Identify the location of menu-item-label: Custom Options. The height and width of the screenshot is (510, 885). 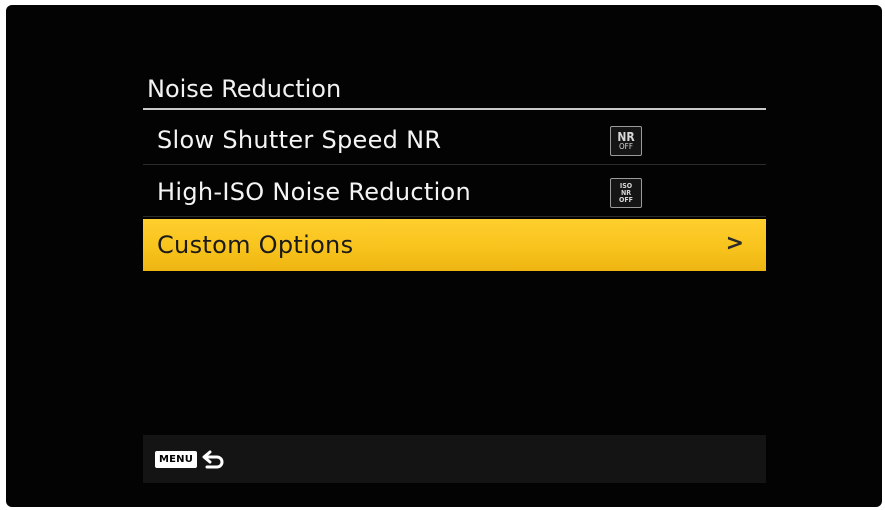
(255, 245).